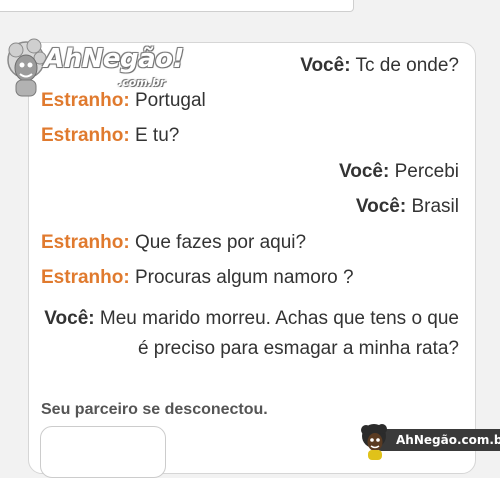 The image size is (500, 478). I want to click on message-text: Procuras algum namoro ?, so click(244, 277).